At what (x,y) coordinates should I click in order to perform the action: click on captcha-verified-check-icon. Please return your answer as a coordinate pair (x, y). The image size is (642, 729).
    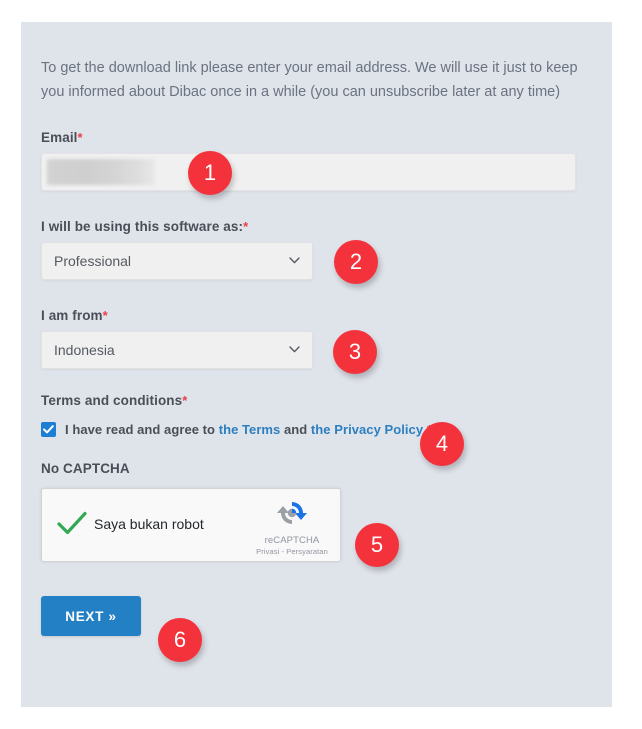
    Looking at the image, I should click on (72, 523).